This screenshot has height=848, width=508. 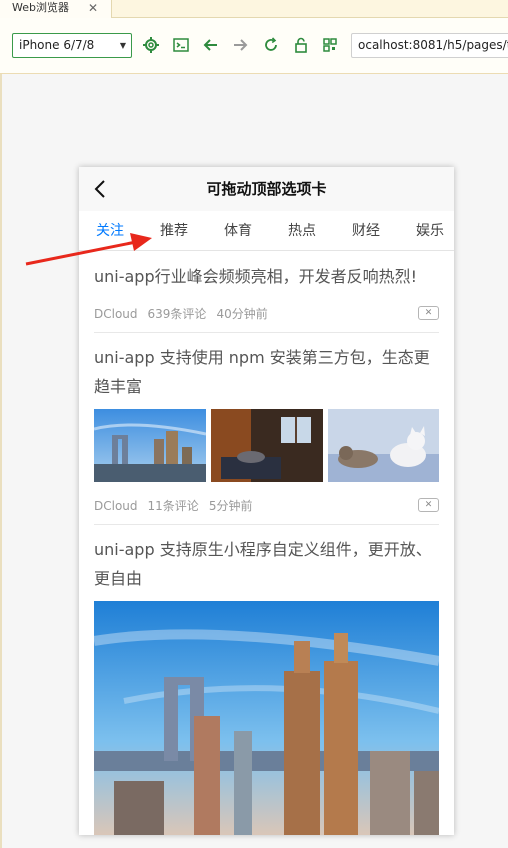 I want to click on tab-web-browser: Web浏览器 ✕, so click(x=56, y=9).